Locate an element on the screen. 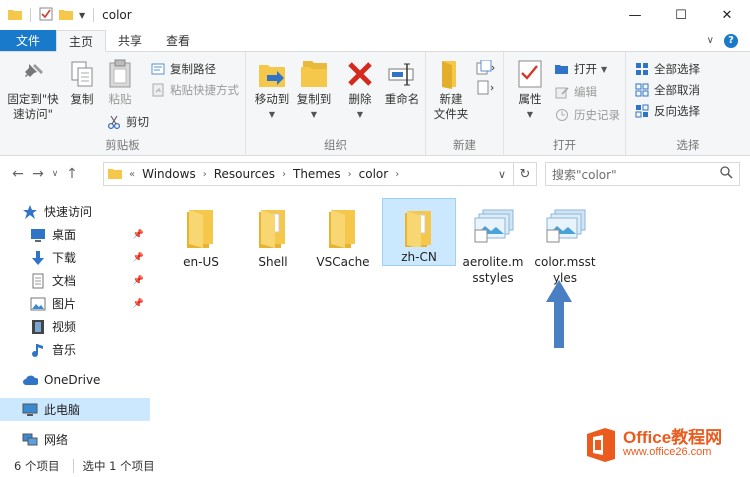 This screenshot has height=477, width=750. properties-checkbox-icon is located at coordinates (46, 15).